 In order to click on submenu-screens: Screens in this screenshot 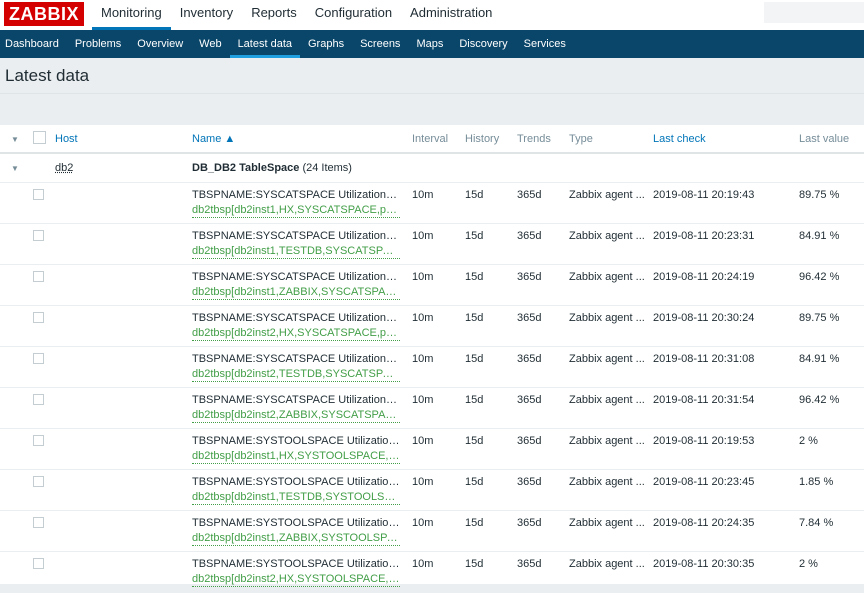, I will do `click(380, 44)`.